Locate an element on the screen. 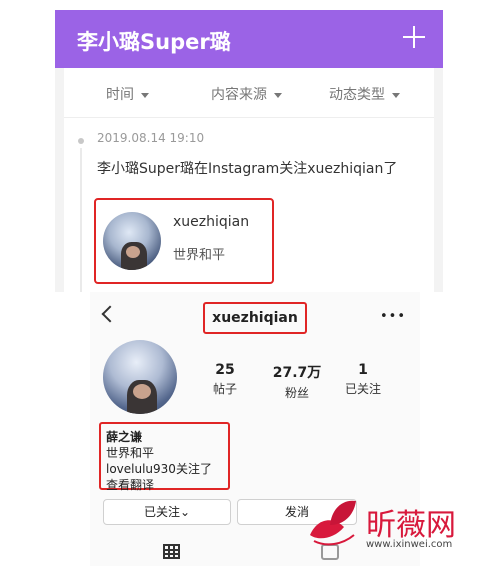 This screenshot has width=488, height=566. filter-bar: 时间 内容来源 动态类型 is located at coordinates (249, 93).